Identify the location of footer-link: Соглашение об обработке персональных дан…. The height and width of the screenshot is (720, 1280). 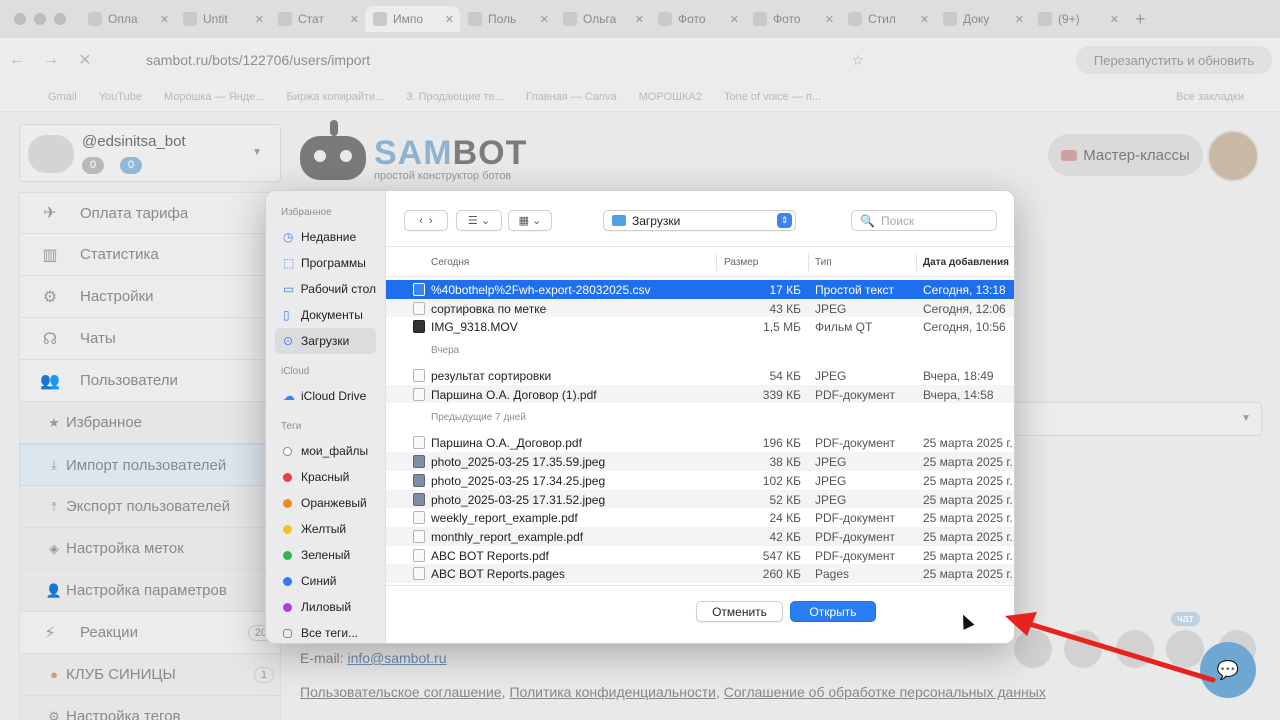
(885, 692).